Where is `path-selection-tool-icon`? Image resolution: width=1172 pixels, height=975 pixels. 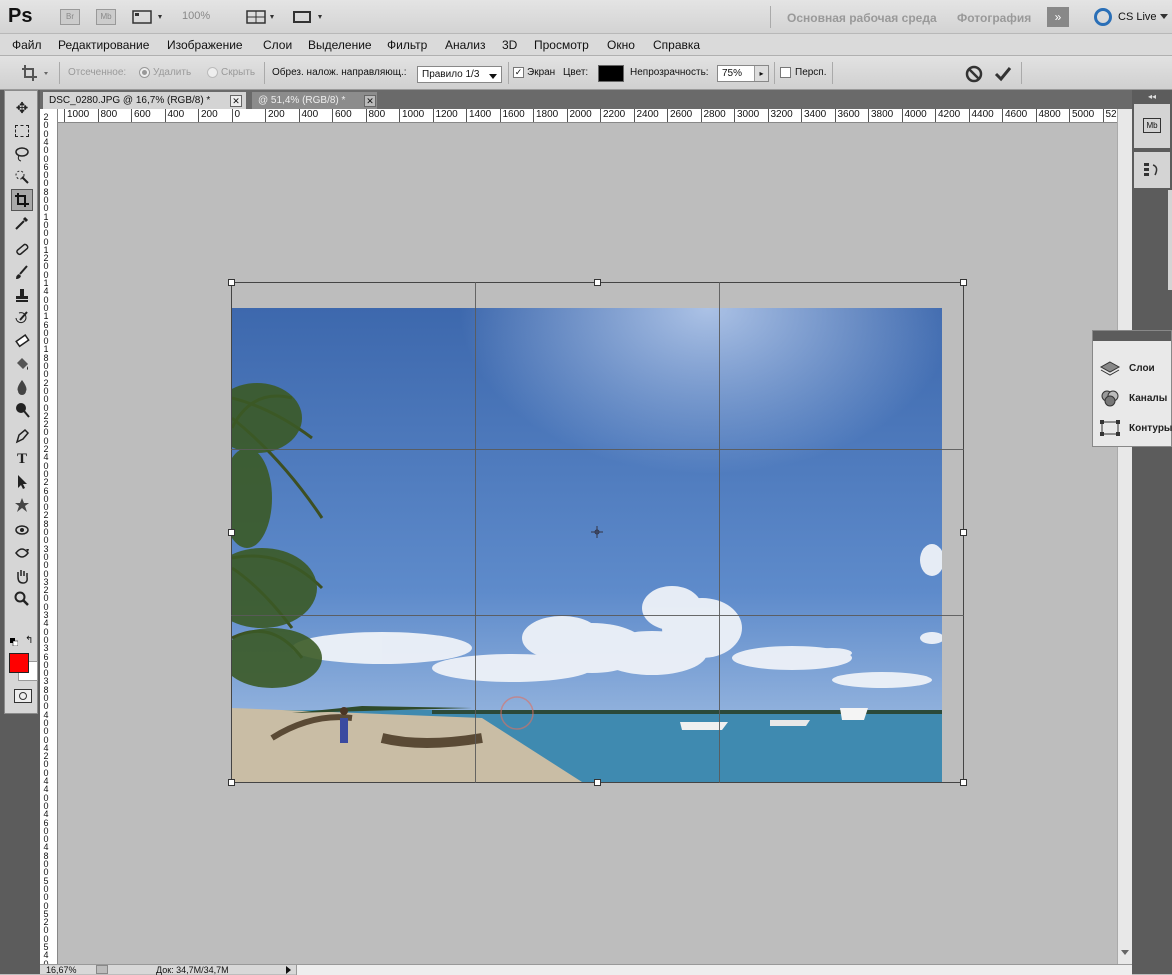
path-selection-tool-icon is located at coordinates (22, 482).